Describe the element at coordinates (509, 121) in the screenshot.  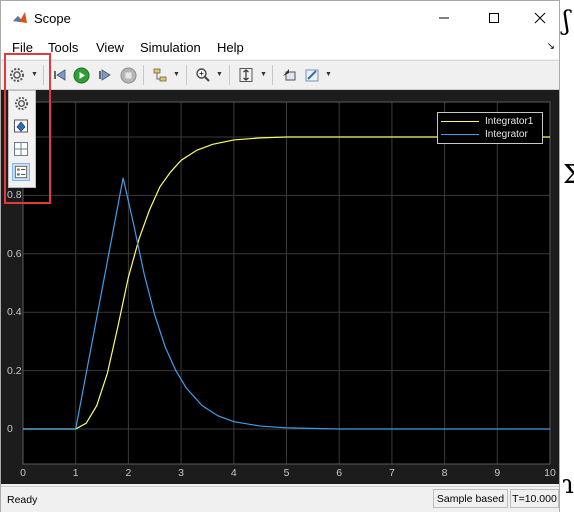
I see `legend-label: Integrator1` at that location.